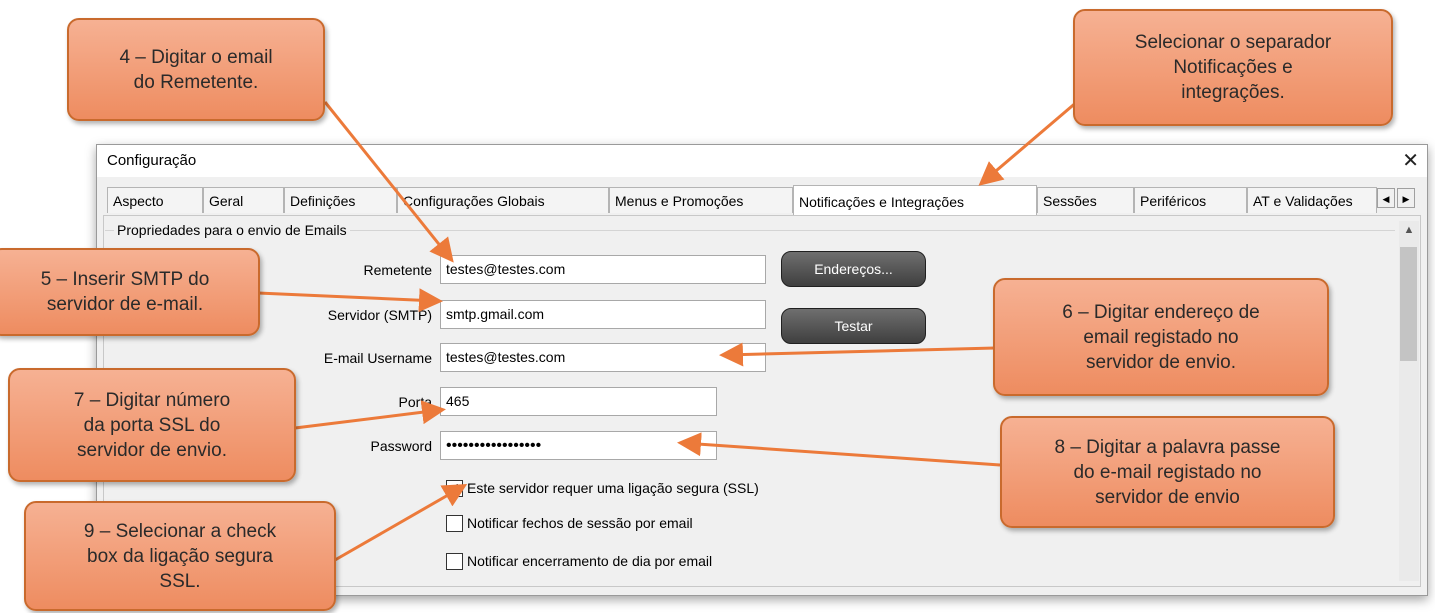 Image resolution: width=1435 pixels, height=613 pixels. Describe the element at coordinates (580, 523) in the screenshot. I see `notify-session-checkbox-label: Notificar fechos de sessão por email` at that location.